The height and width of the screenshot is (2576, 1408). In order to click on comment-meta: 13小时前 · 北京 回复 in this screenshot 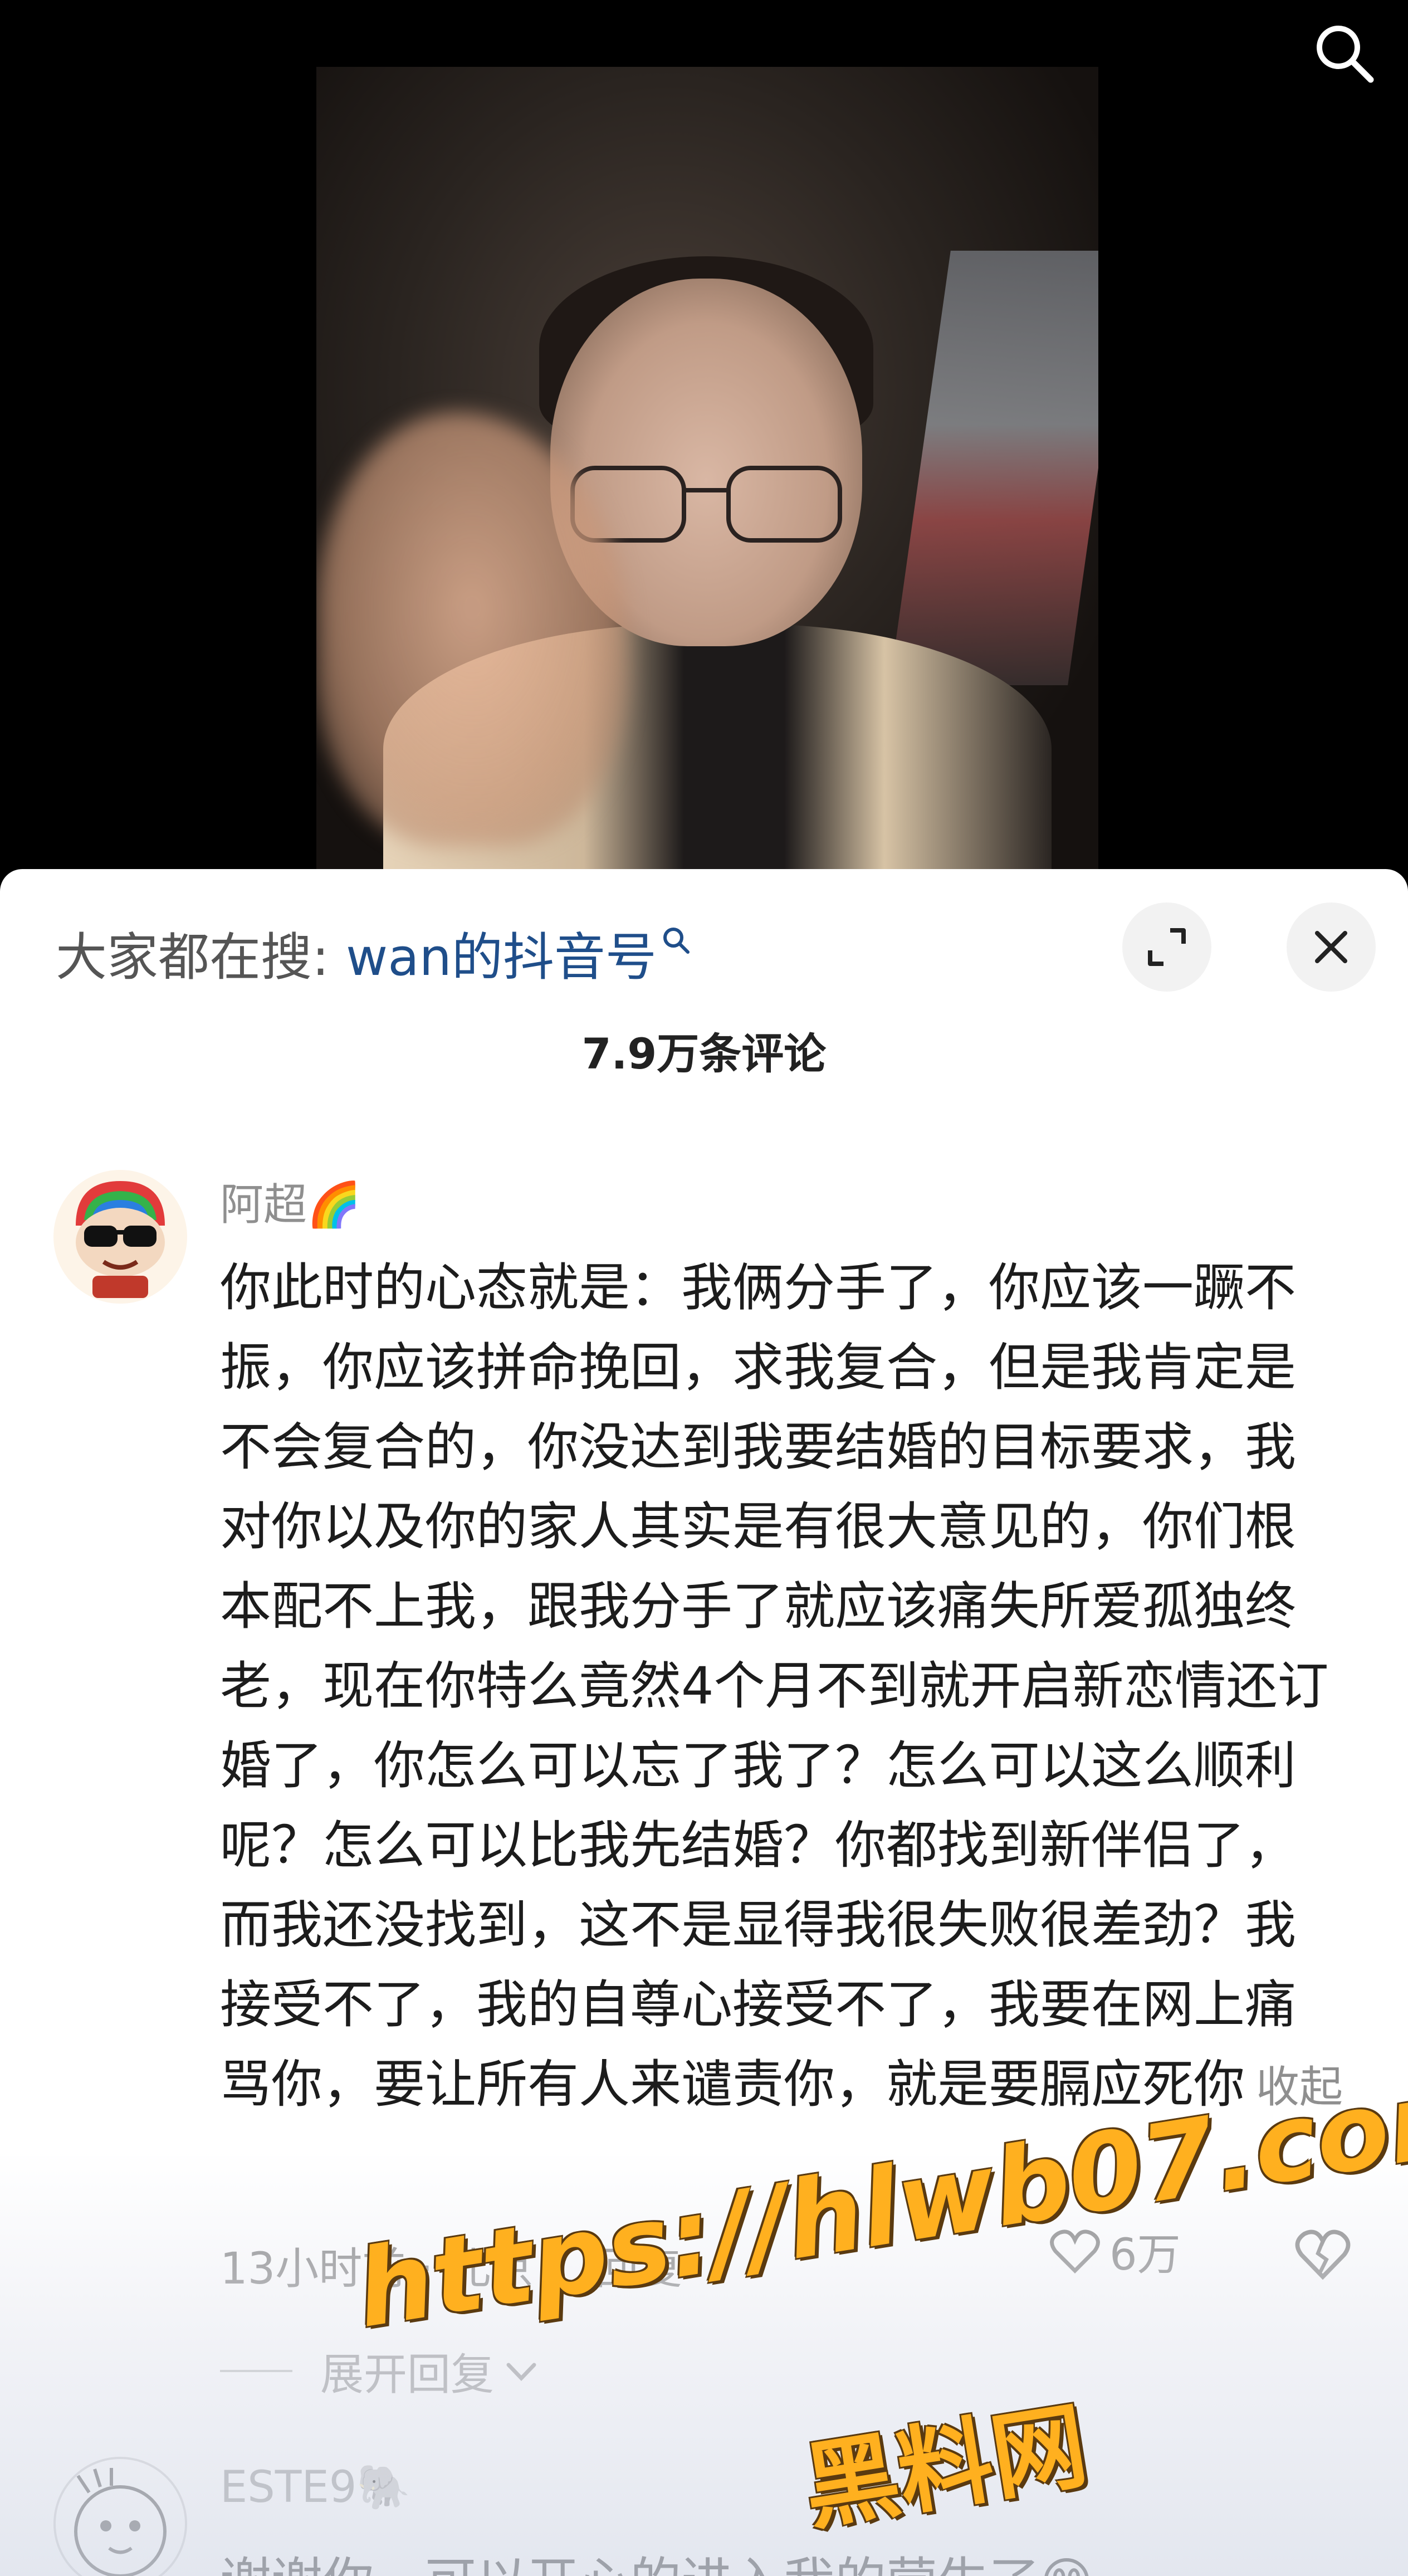, I will do `click(451, 2265)`.